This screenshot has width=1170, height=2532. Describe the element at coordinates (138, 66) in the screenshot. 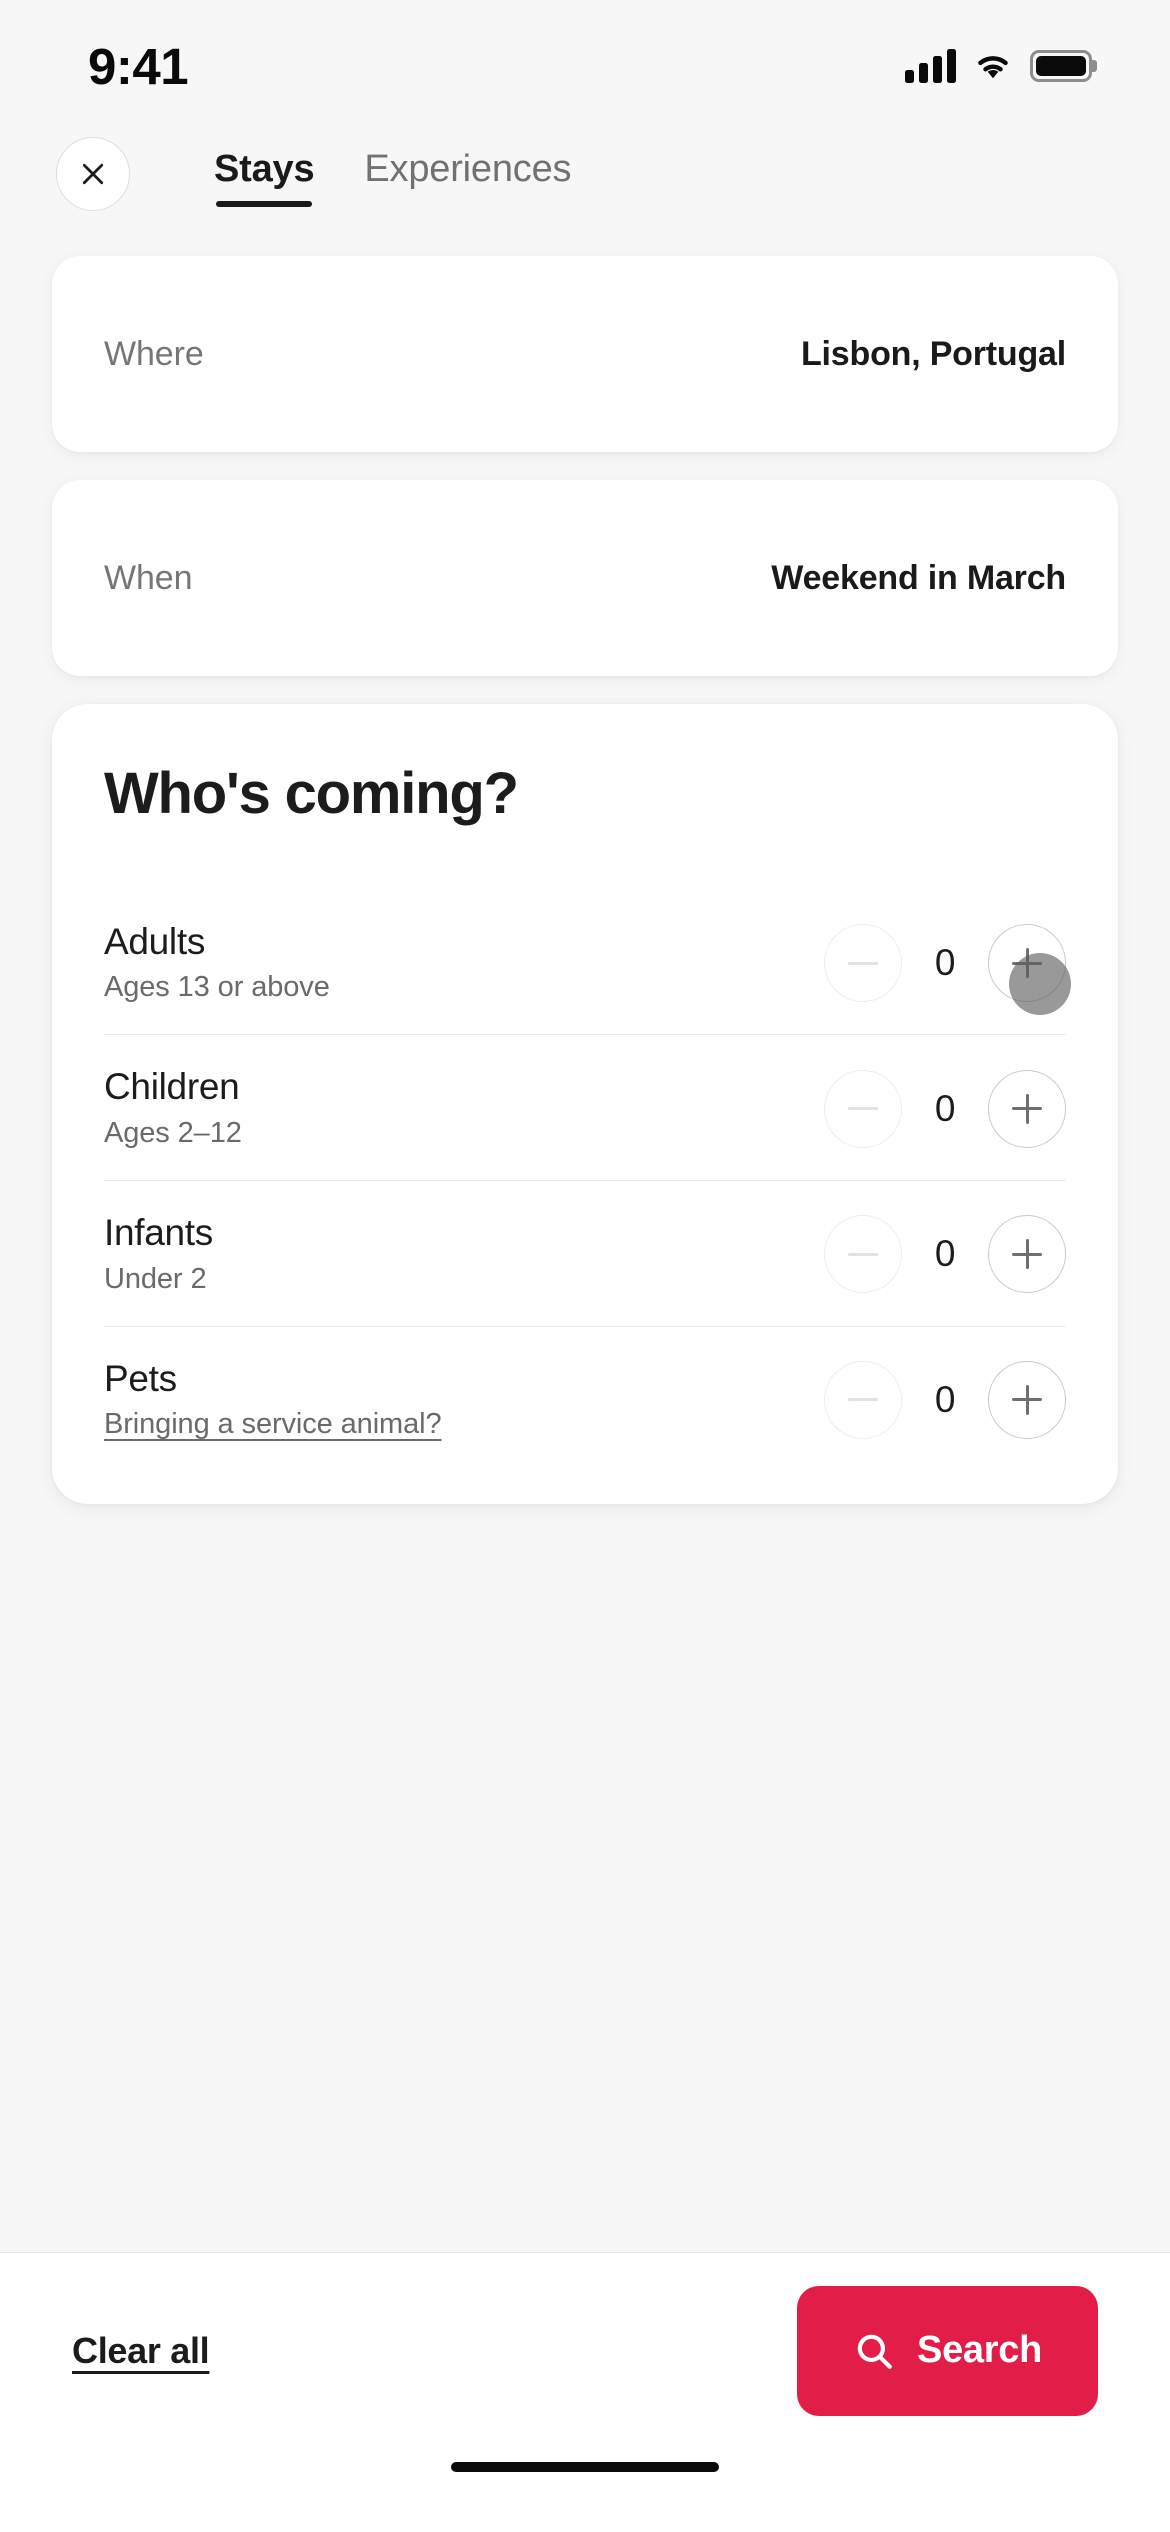

I see `status-time: 9:41` at that location.